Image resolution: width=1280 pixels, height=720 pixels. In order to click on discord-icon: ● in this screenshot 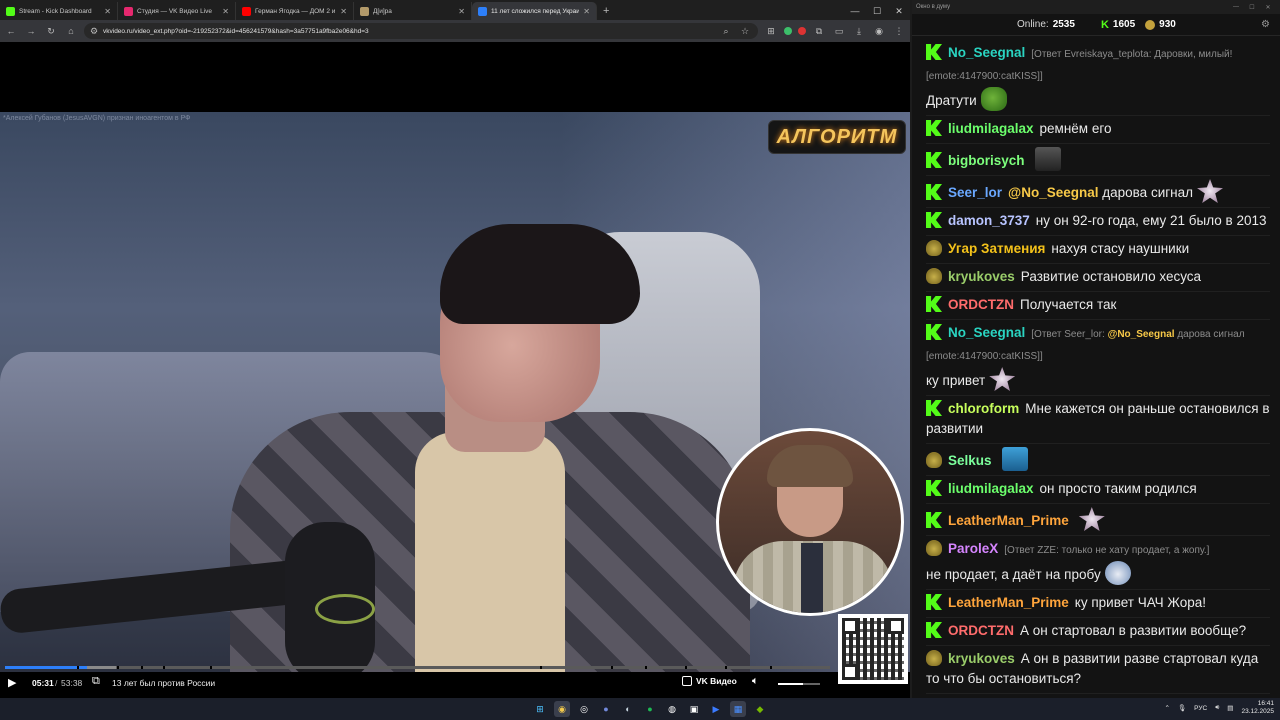, I will do `click(606, 709)`.